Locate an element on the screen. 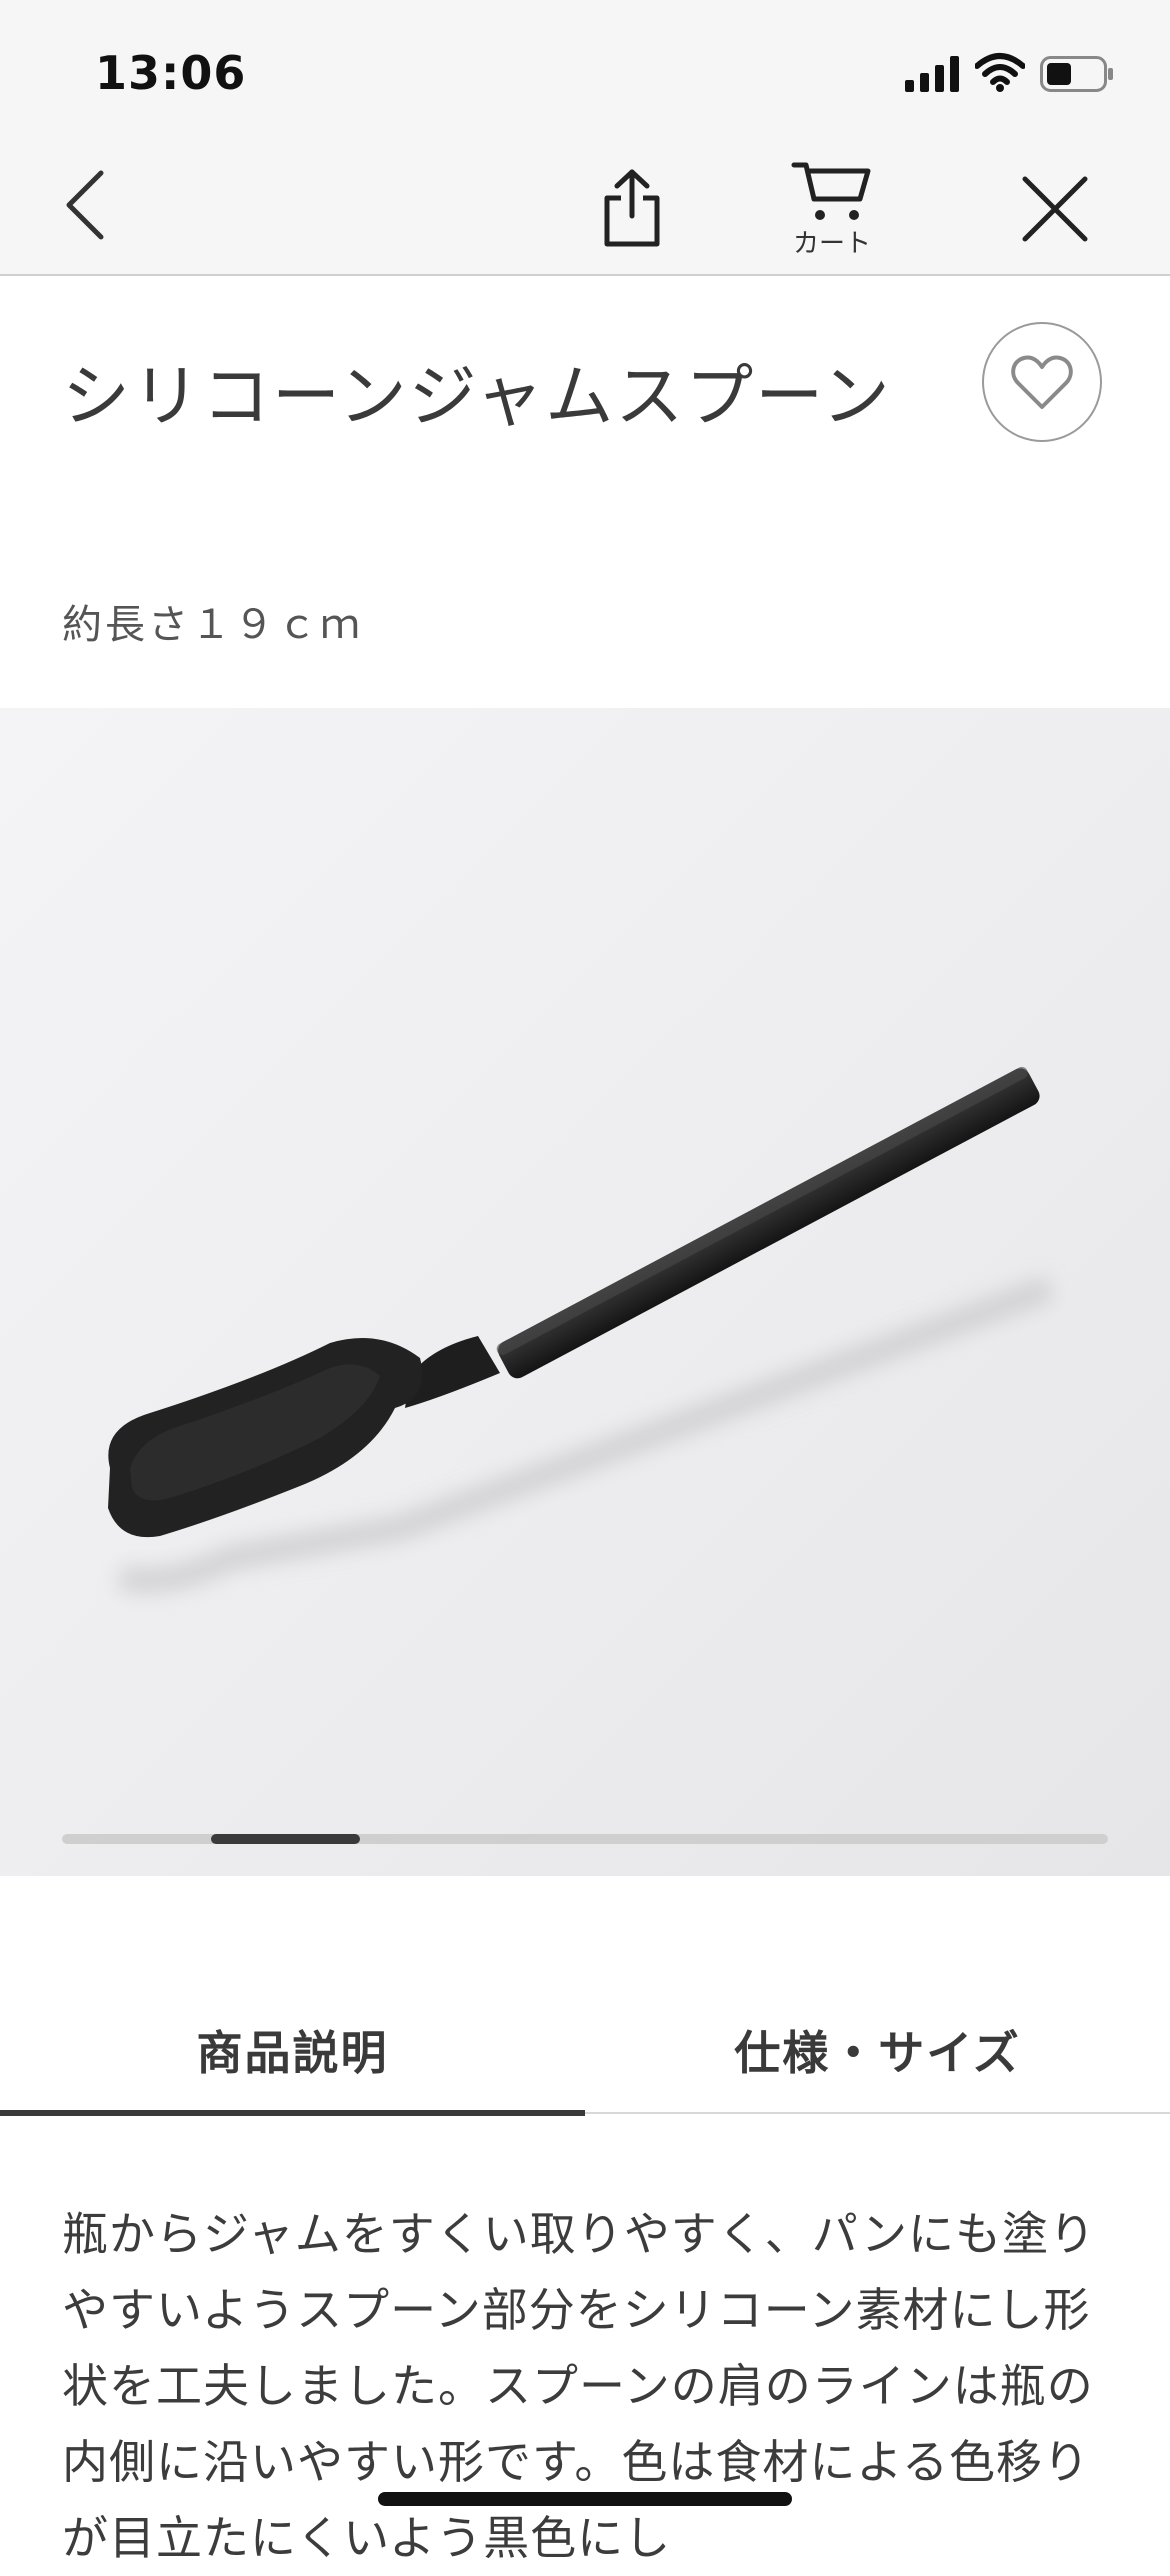 The height and width of the screenshot is (2576, 1170). close-icon is located at coordinates (1055, 209).